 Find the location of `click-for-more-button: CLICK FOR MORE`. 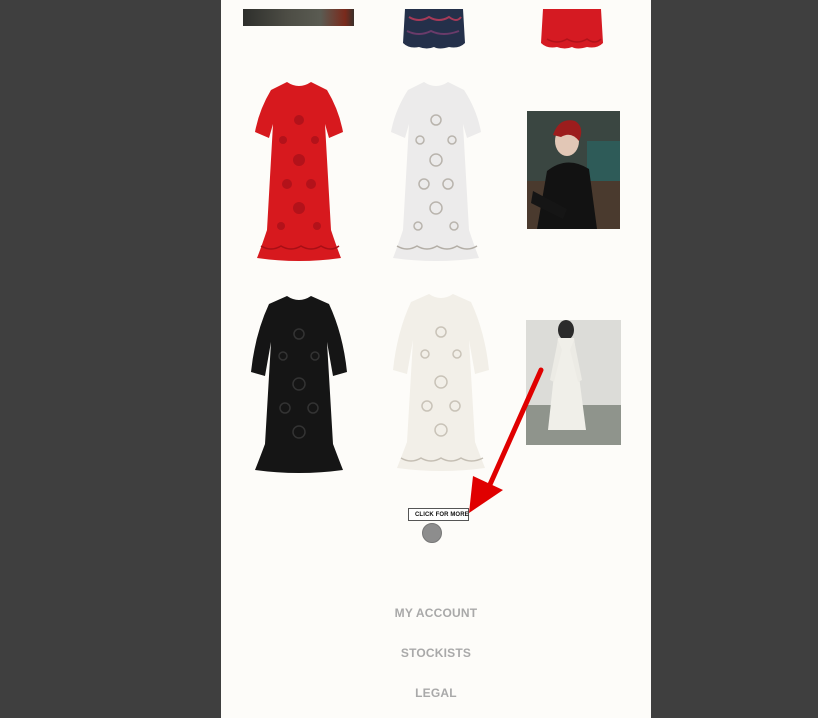

click-for-more-button: CLICK FOR MORE is located at coordinates (438, 514).